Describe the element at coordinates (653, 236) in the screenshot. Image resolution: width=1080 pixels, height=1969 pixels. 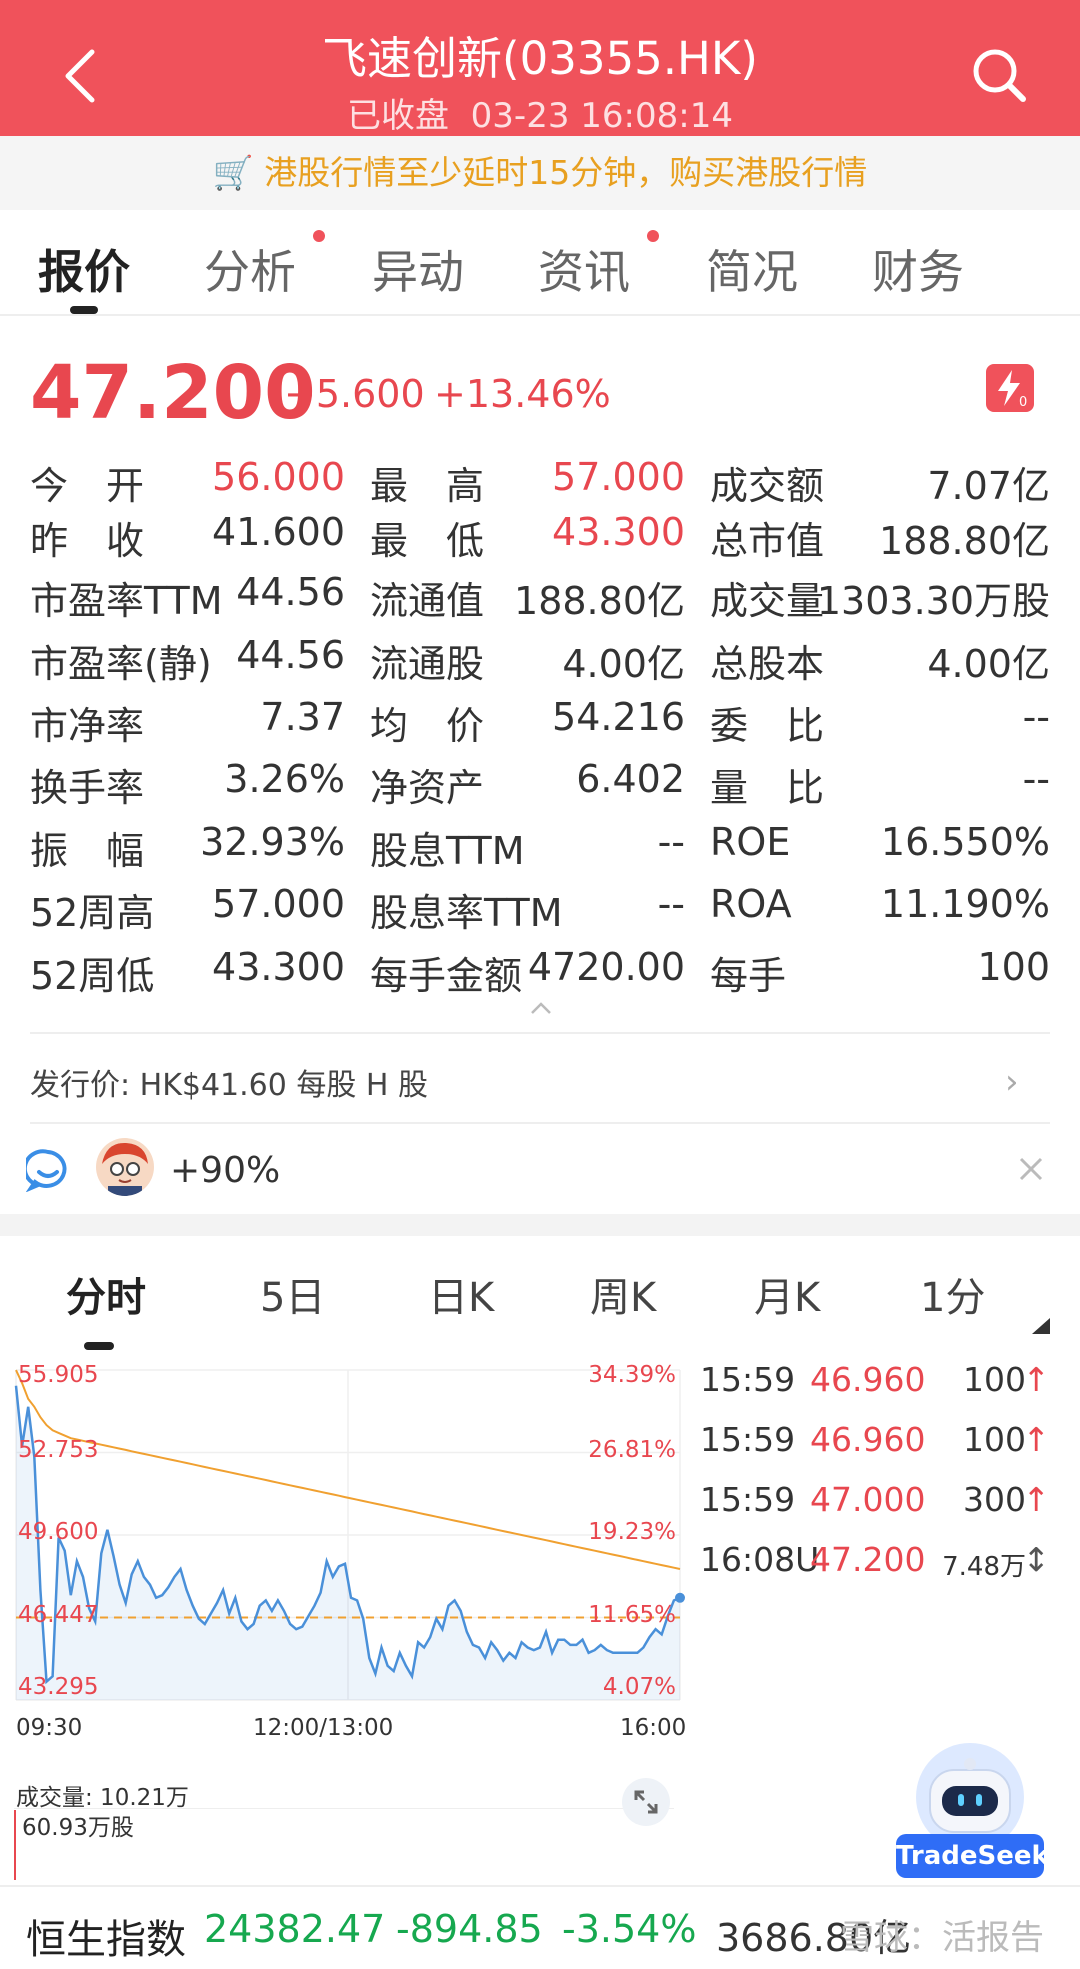
I see `tab-news-dot` at that location.